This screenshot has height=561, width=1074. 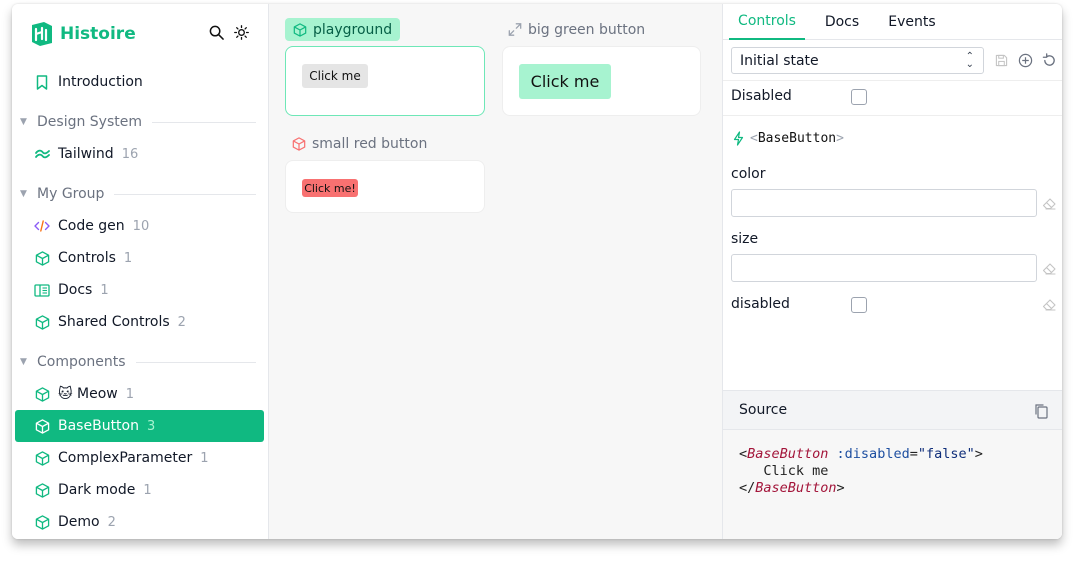 What do you see at coordinates (86, 154) in the screenshot?
I see `sidebar-item-label: Tailwind` at bounding box center [86, 154].